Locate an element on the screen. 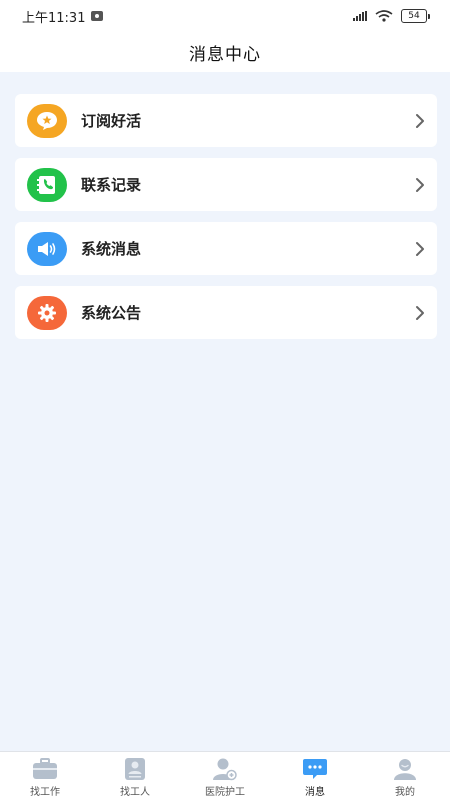 This screenshot has width=450, height=800. tab-find-job: 找工作 is located at coordinates (45, 776).